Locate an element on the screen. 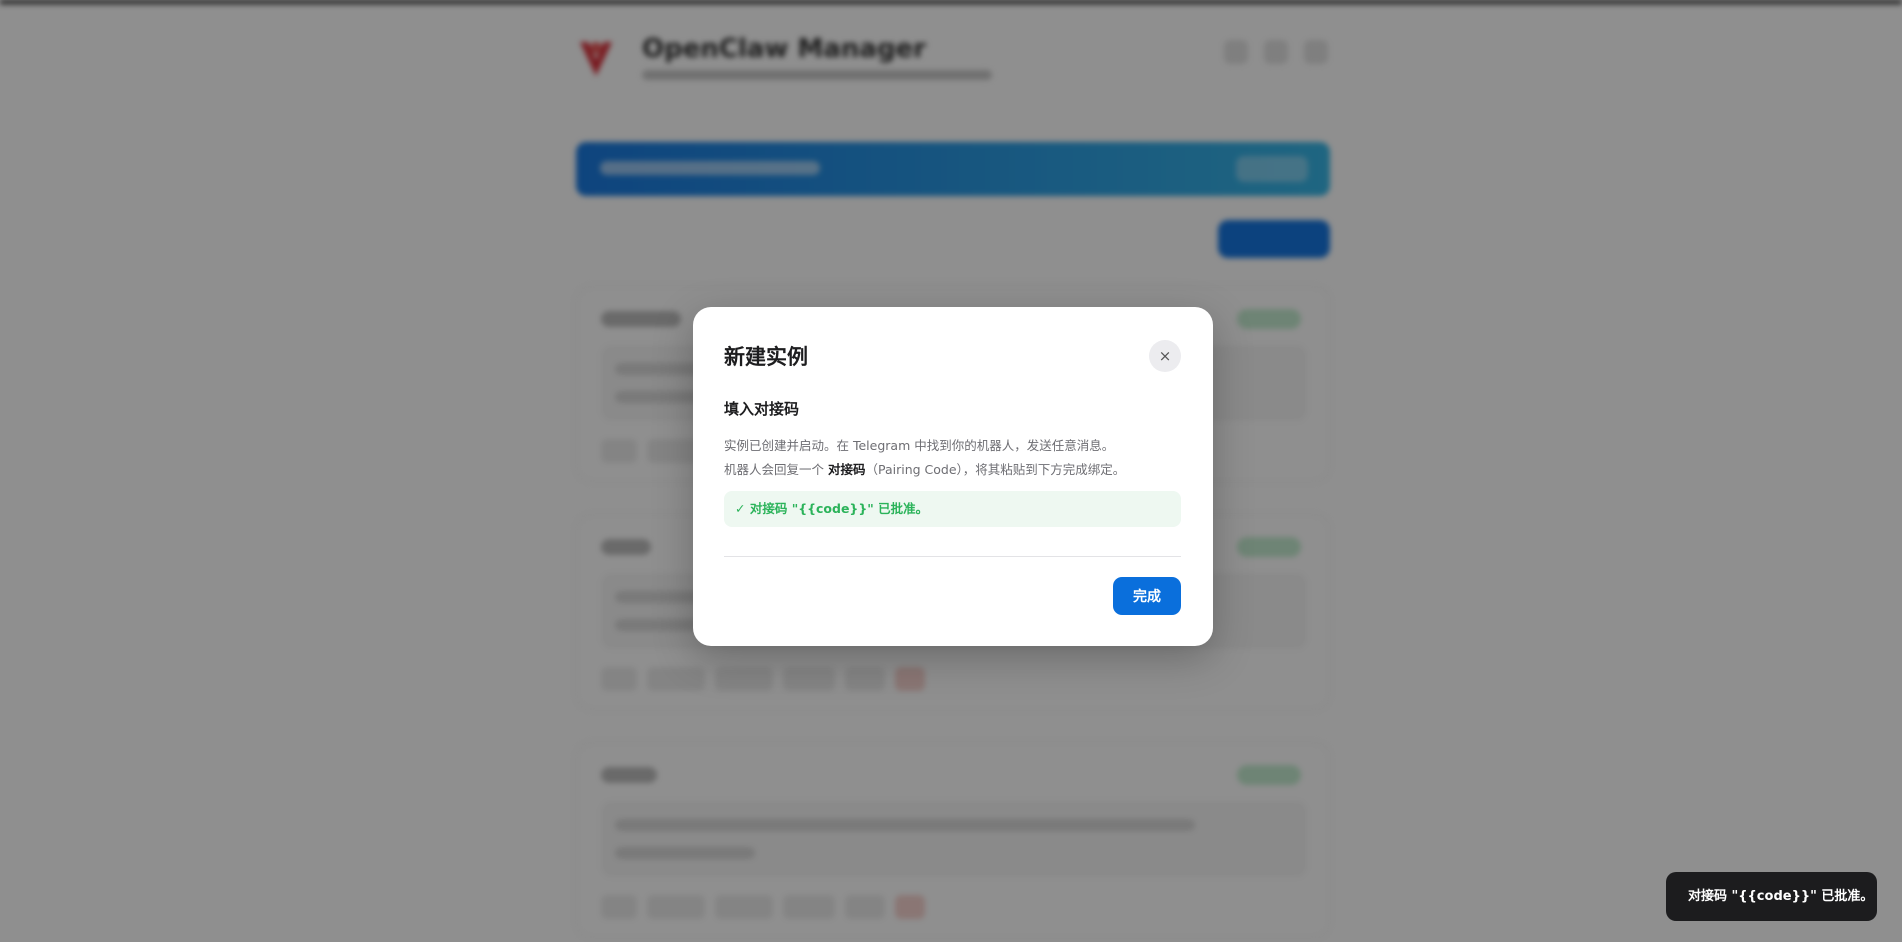 The image size is (1902, 942). modal-title: 新建实例 is located at coordinates (766, 357).